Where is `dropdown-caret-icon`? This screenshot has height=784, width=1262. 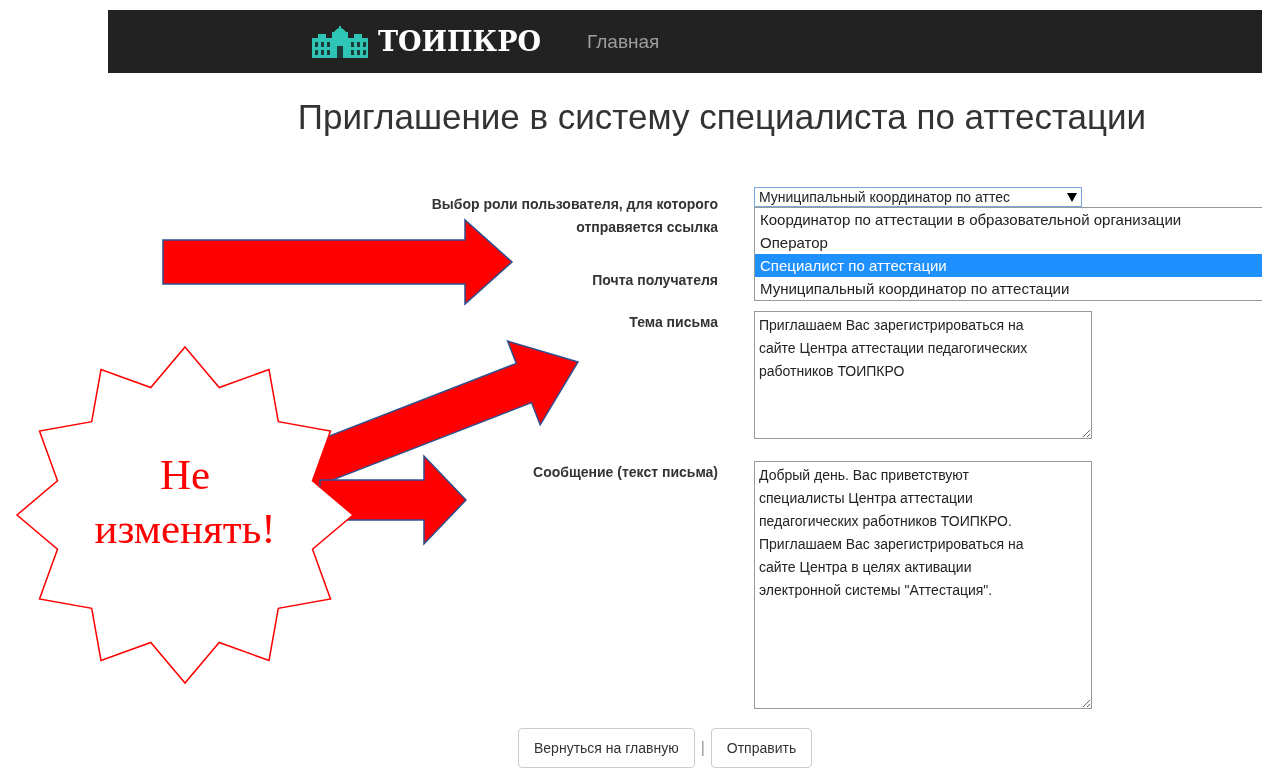 dropdown-caret-icon is located at coordinates (1072, 197).